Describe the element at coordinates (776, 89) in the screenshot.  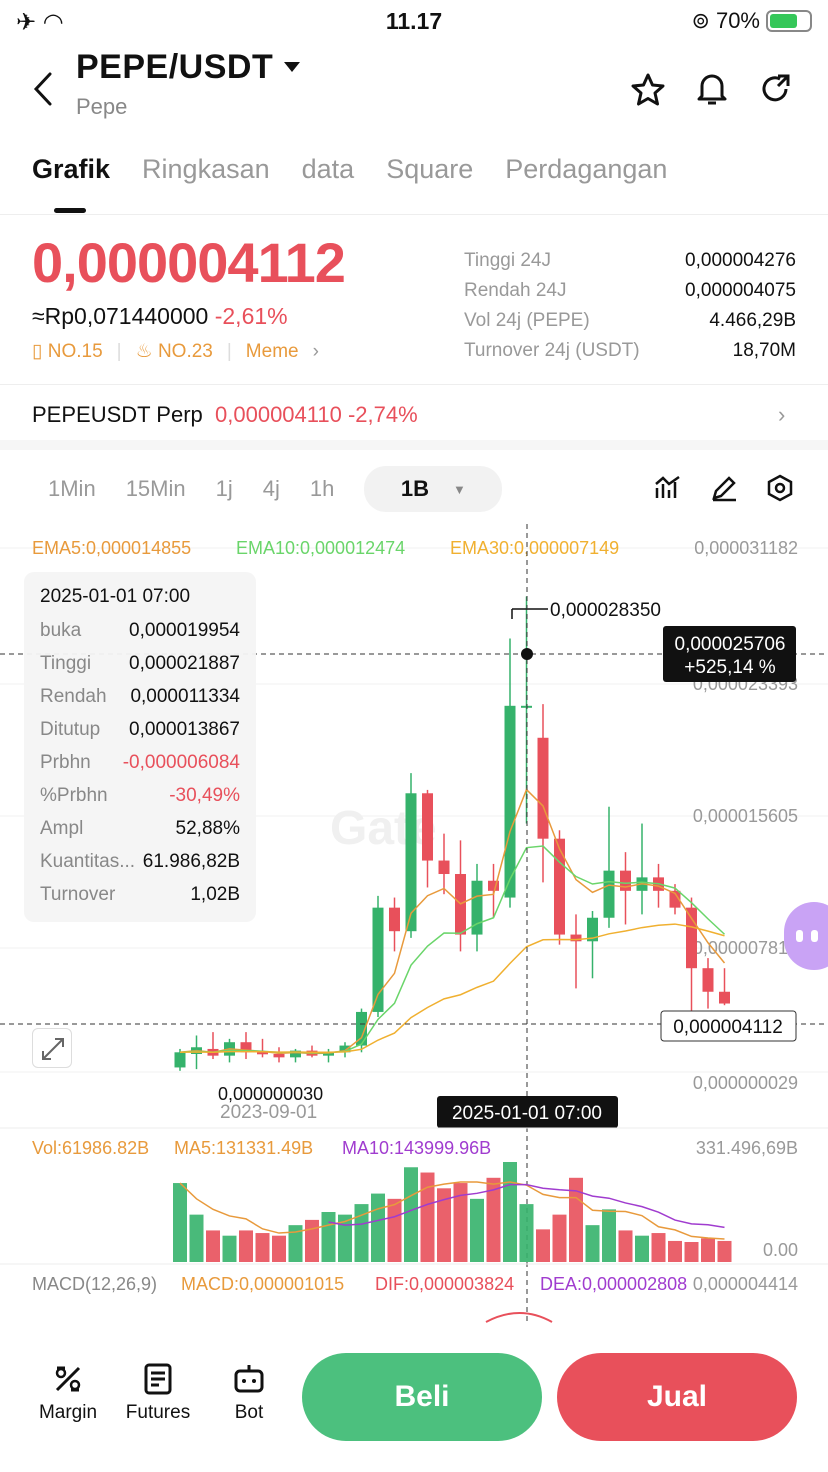
I see `share-icon` at that location.